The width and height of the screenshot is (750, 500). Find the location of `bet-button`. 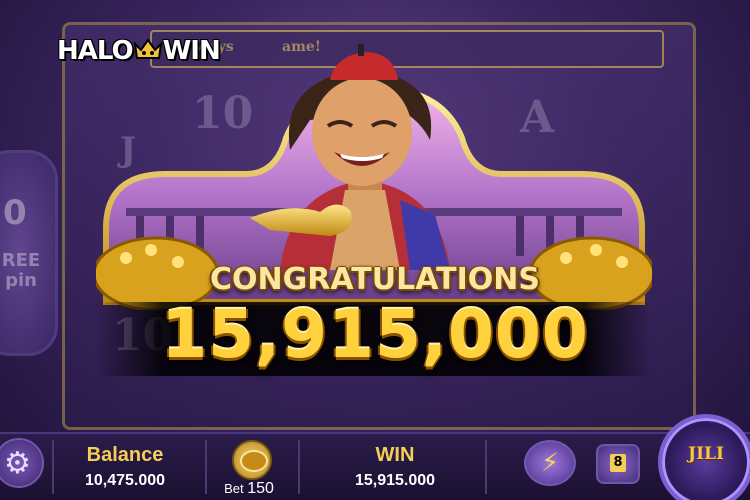

bet-button is located at coordinates (252, 460).